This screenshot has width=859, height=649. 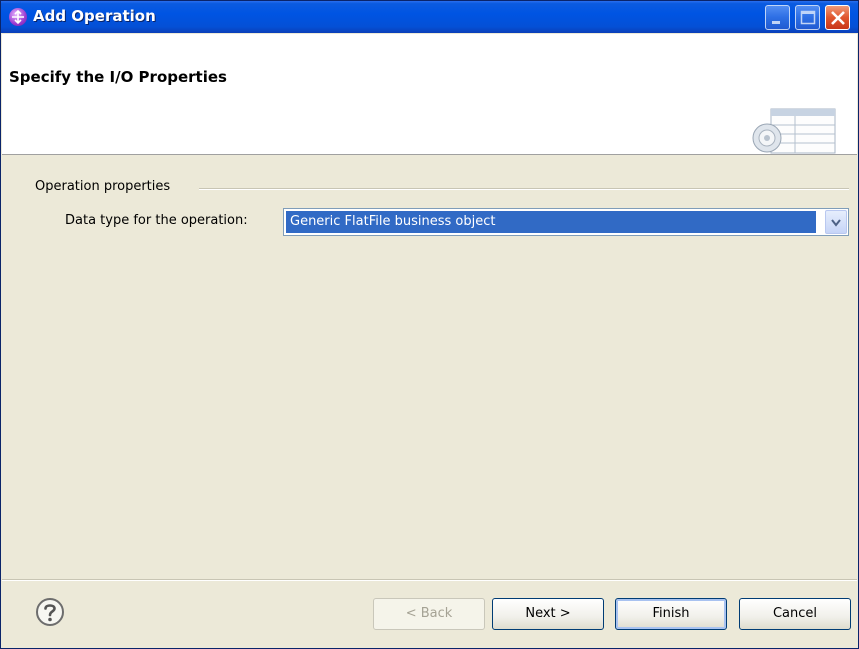 I want to click on minimize-button, so click(x=777, y=17).